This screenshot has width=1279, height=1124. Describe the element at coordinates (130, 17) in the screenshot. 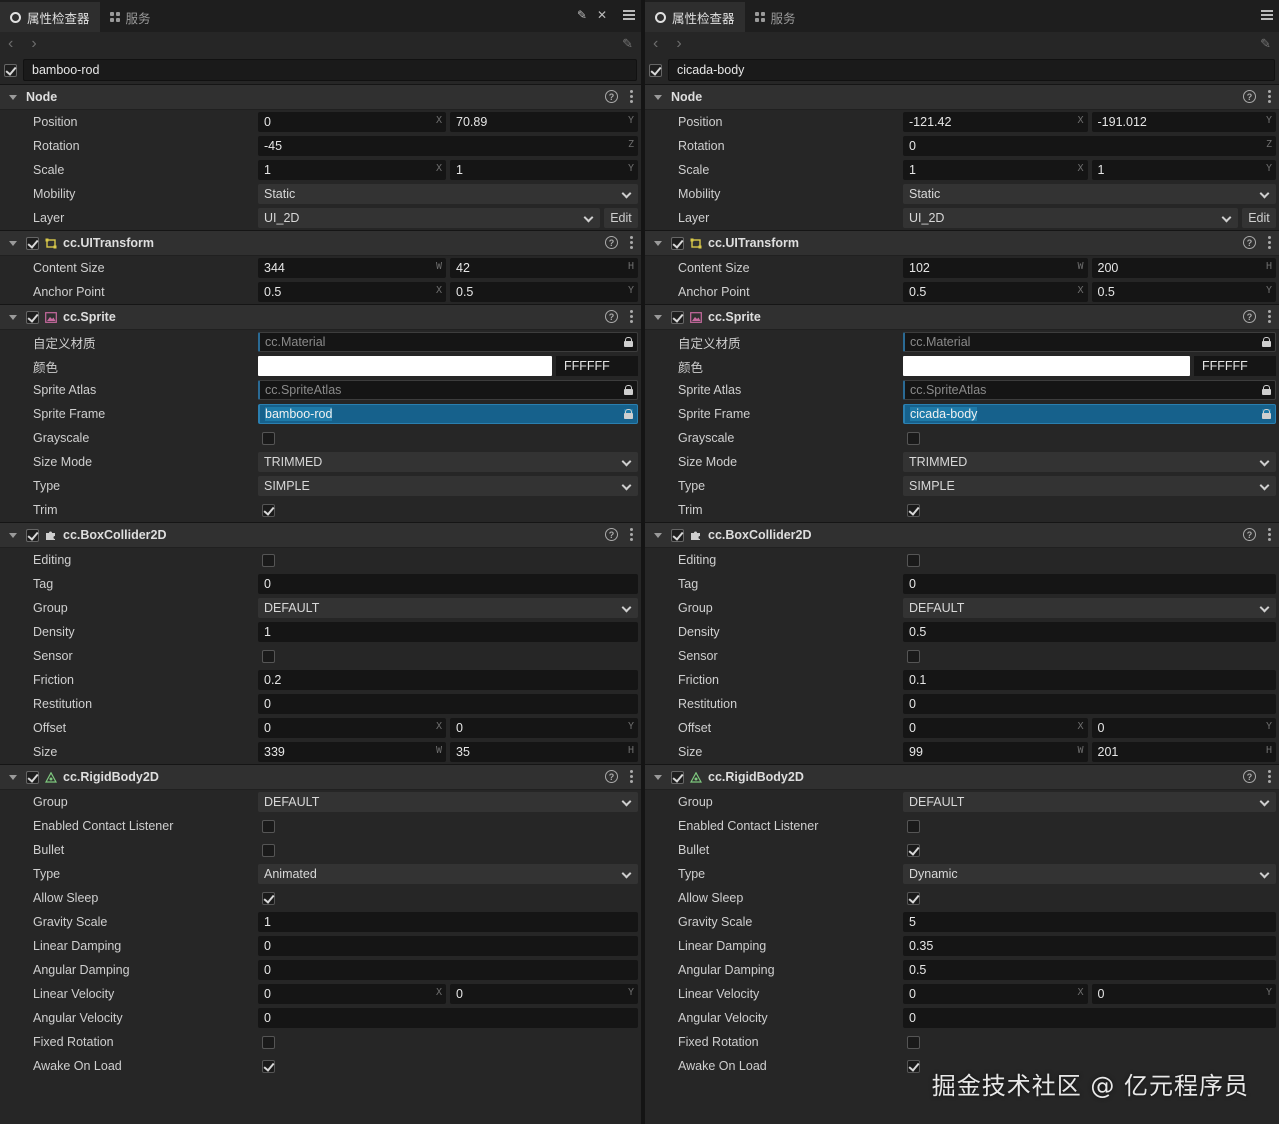

I see `tab-service: 服务` at that location.